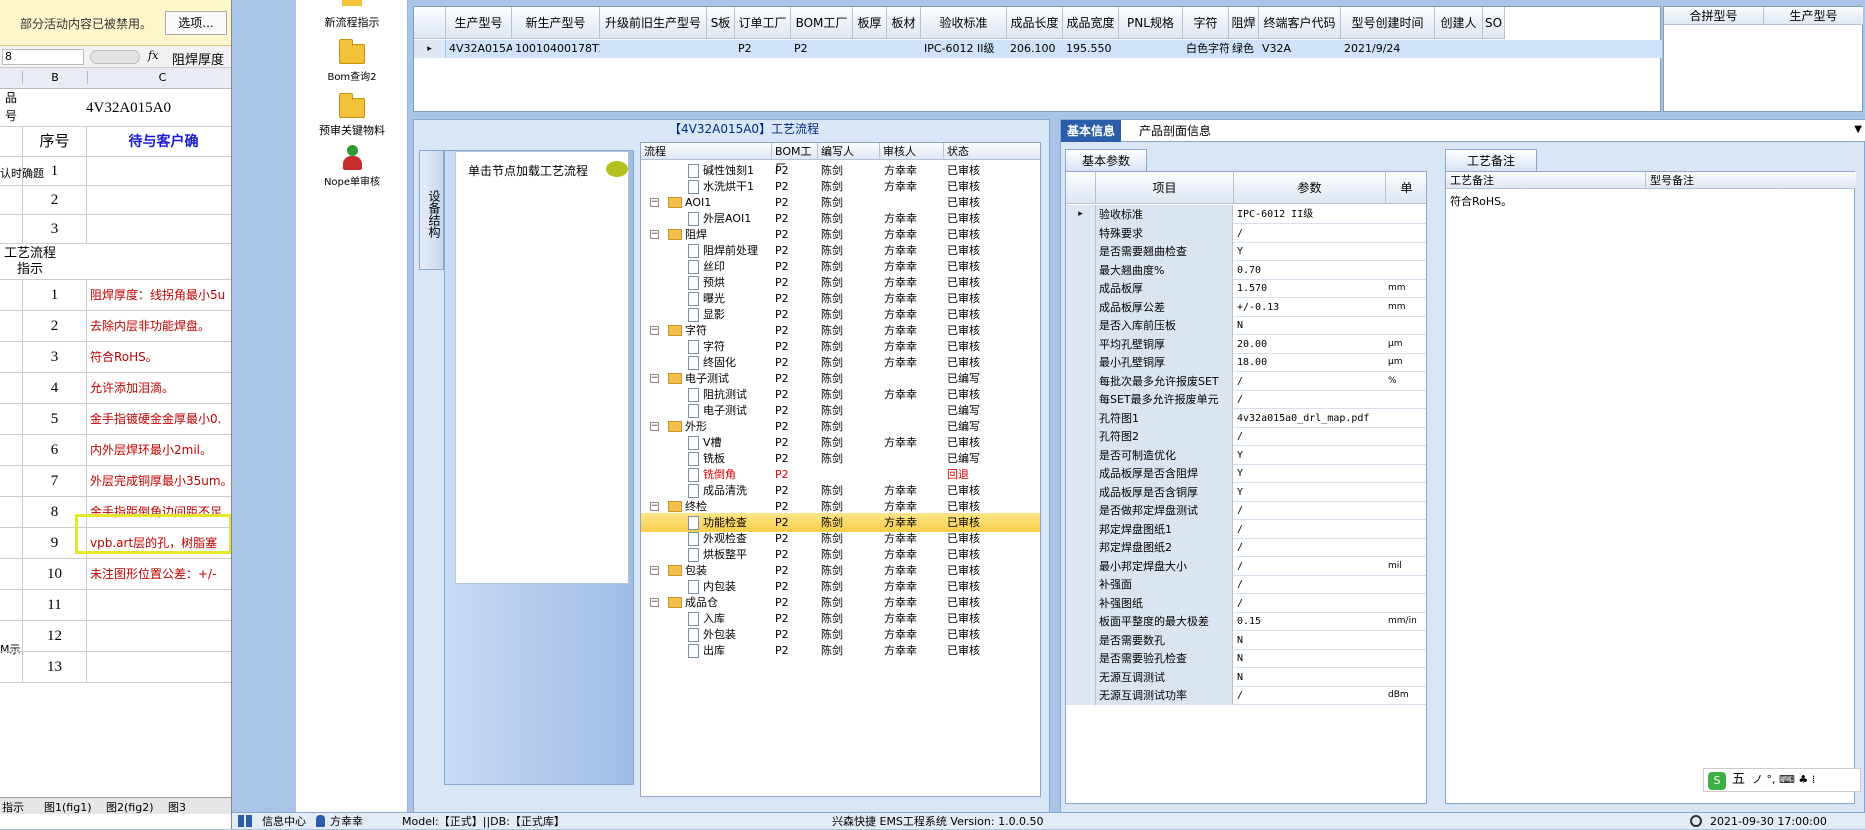 The width and height of the screenshot is (1865, 830). Describe the element at coordinates (1151, 23) in the screenshot. I see `column-header: PNL规格` at that location.